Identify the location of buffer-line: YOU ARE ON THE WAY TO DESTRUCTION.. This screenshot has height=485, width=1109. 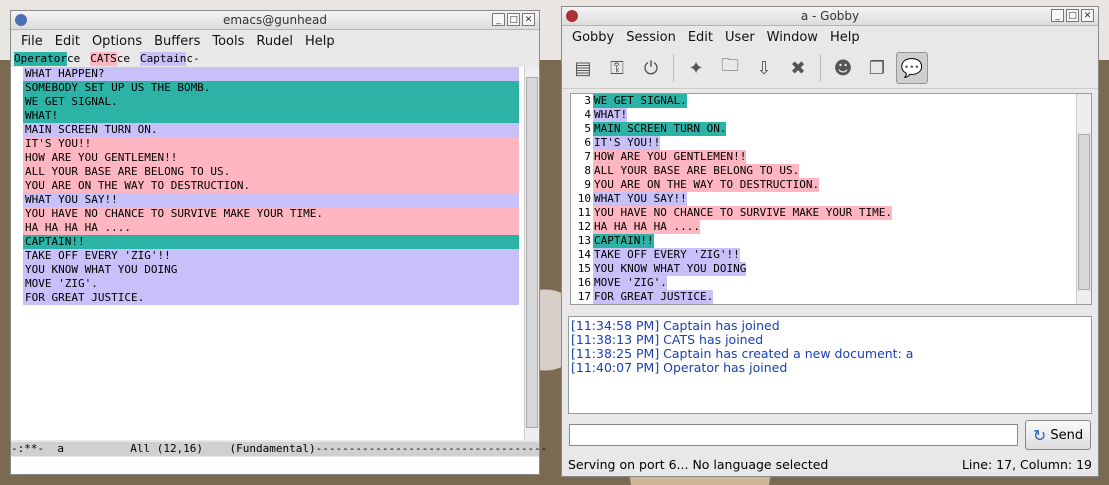
(271, 186).